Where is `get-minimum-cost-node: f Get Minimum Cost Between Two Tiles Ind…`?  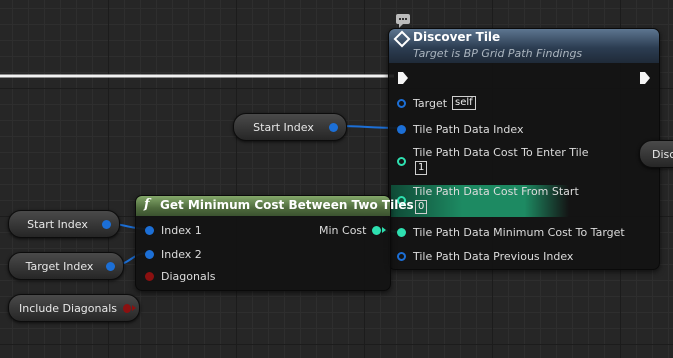
get-minimum-cost-node: f Get Minimum Cost Between Two Tiles Ind… is located at coordinates (274, 243).